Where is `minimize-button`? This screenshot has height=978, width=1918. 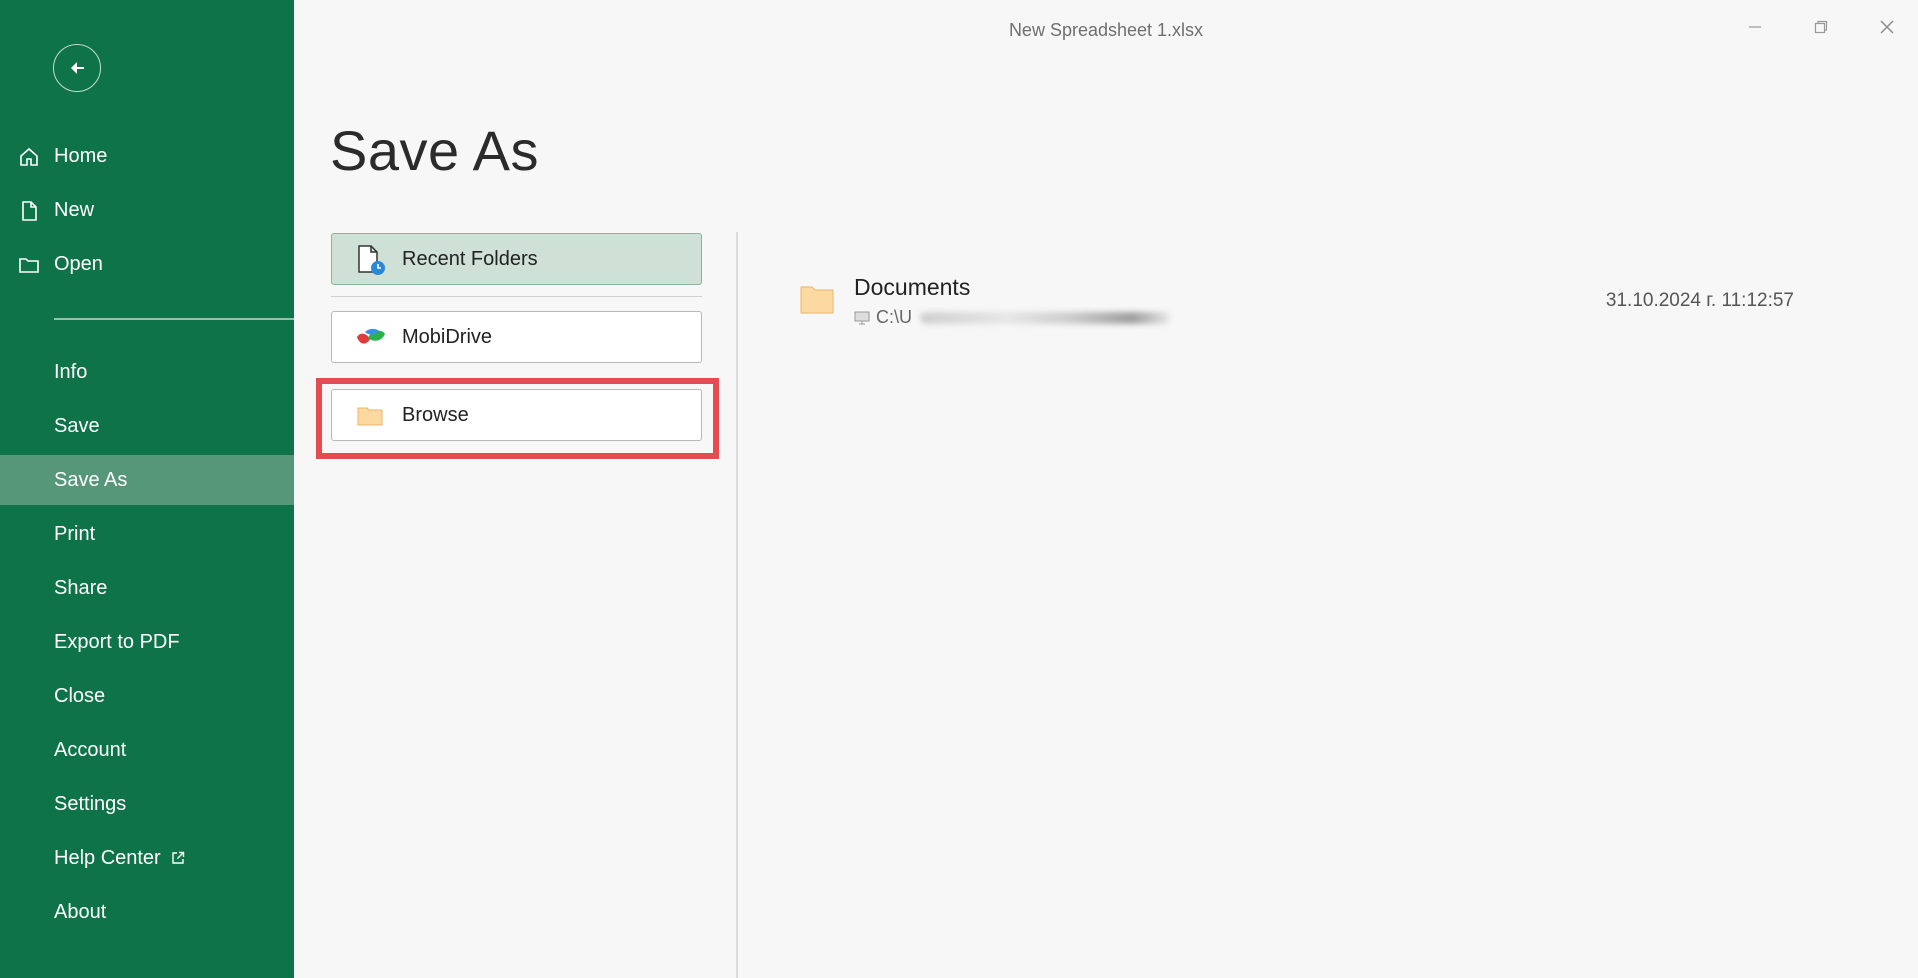
minimize-button is located at coordinates (1755, 27).